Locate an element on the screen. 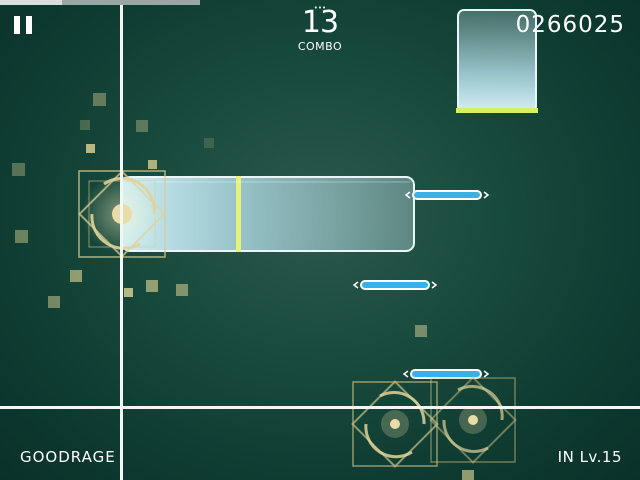 This screenshot has height=480, width=640. combo-count: 13 is located at coordinates (320, 22).